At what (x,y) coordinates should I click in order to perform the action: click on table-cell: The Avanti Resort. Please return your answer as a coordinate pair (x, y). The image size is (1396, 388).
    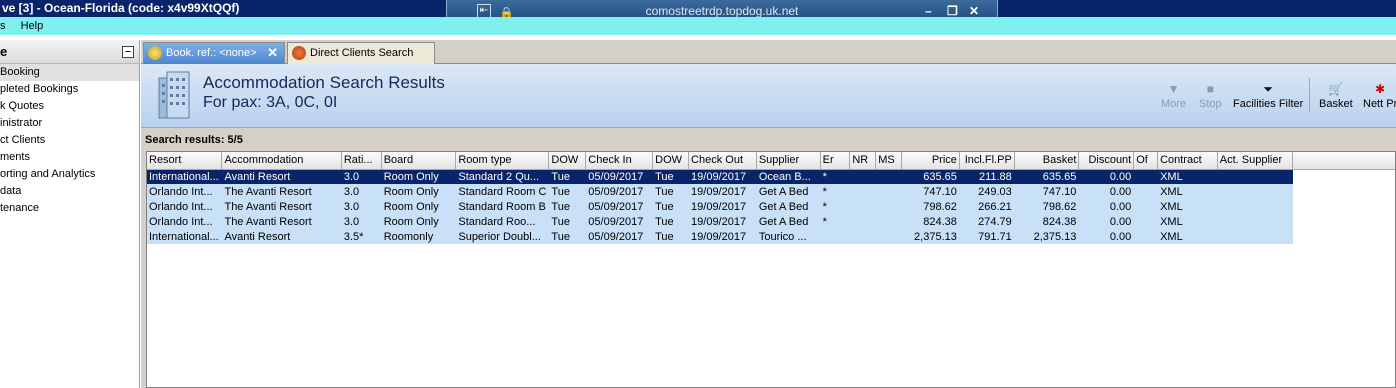
    Looking at the image, I should click on (281, 221).